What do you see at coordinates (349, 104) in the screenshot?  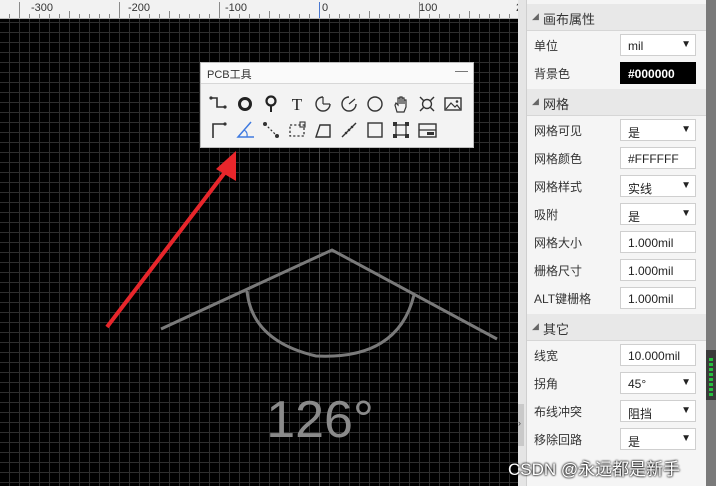 I see `arc-ccw-icon` at bounding box center [349, 104].